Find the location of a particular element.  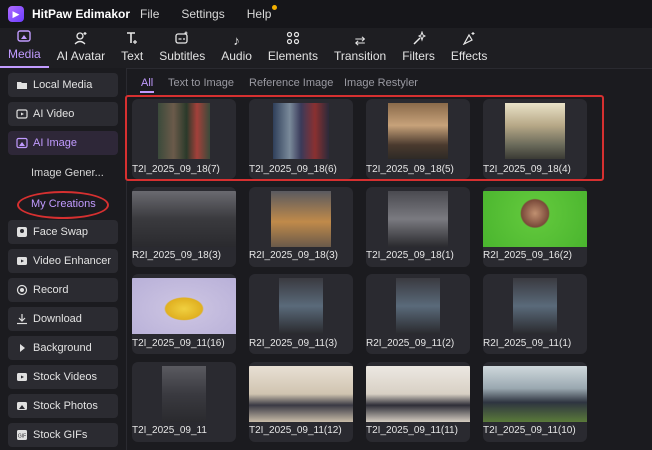

sidebar-item-record: Record is located at coordinates (63, 290).